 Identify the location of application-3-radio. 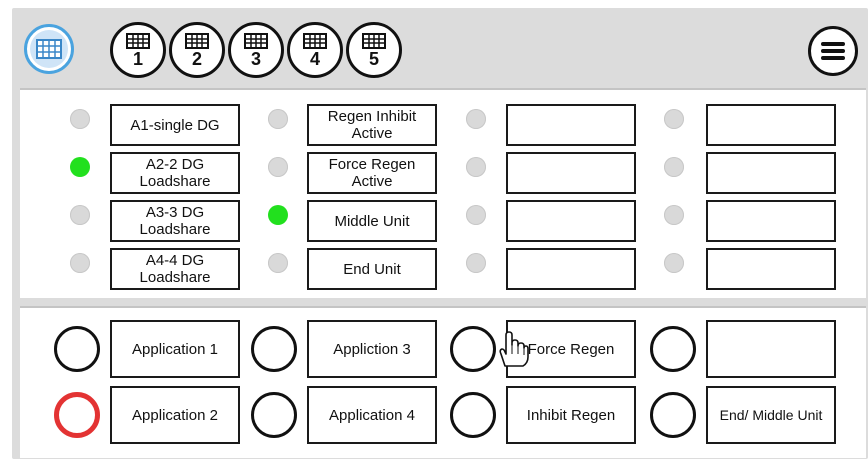
(274, 349).